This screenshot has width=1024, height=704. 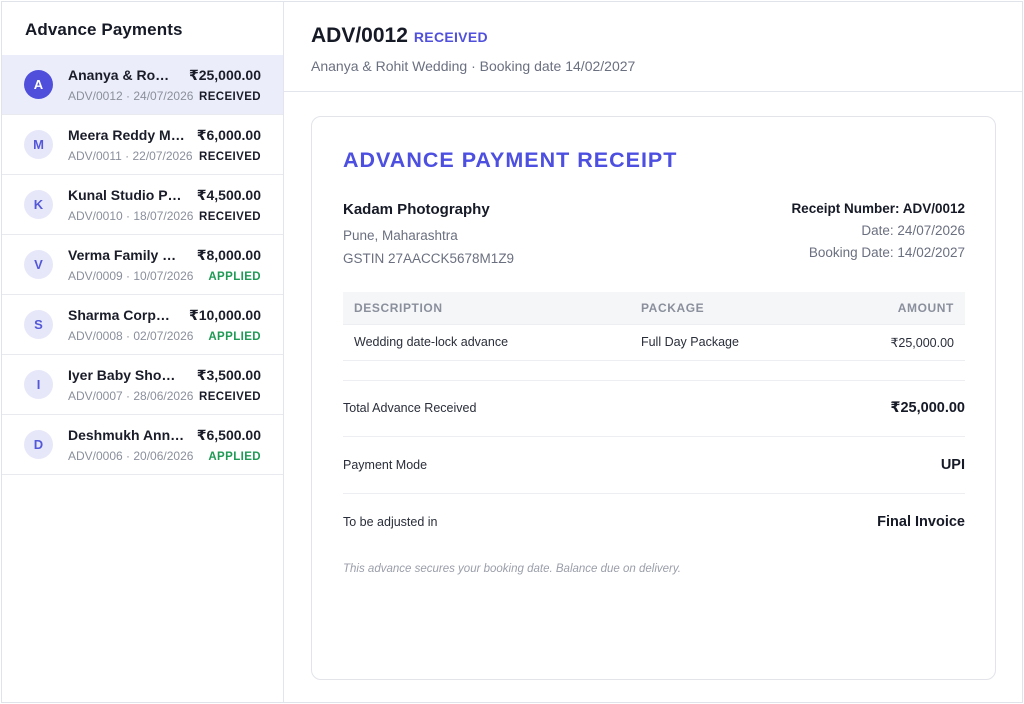 What do you see at coordinates (921, 522) in the screenshot?
I see `adjusted-value: Final Invoice` at bounding box center [921, 522].